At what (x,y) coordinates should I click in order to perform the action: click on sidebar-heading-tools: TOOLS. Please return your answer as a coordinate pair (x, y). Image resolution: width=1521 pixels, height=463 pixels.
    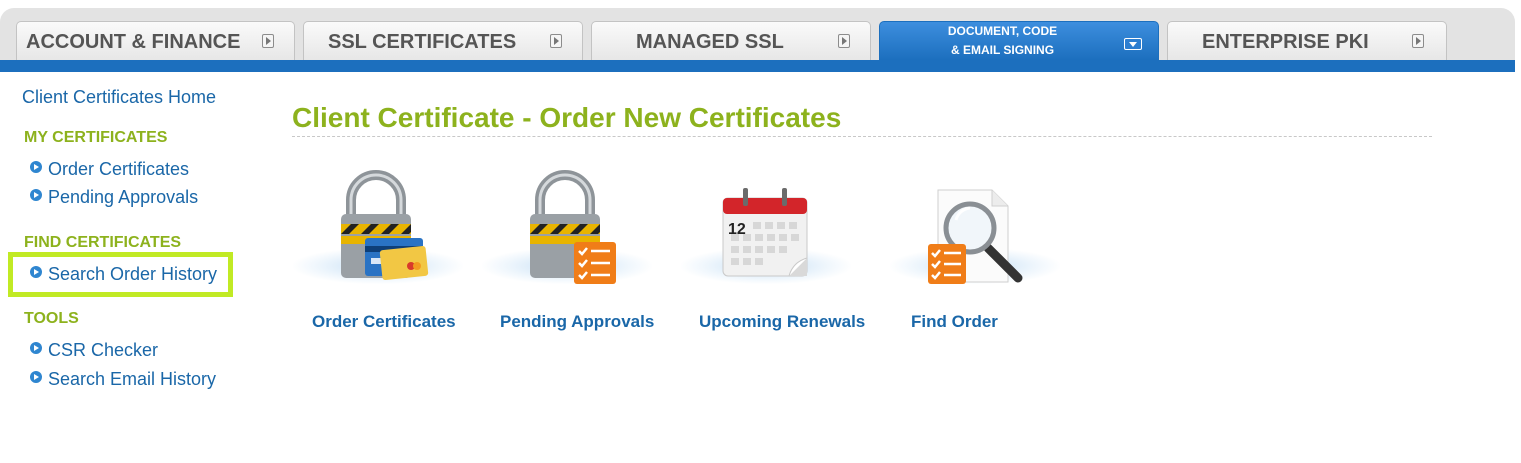
    Looking at the image, I should click on (51, 318).